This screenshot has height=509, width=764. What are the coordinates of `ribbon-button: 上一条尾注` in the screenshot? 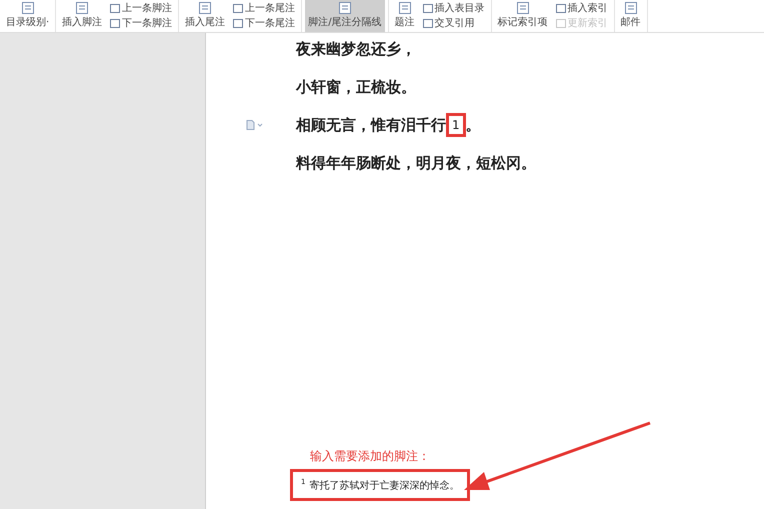 It's located at (264, 8).